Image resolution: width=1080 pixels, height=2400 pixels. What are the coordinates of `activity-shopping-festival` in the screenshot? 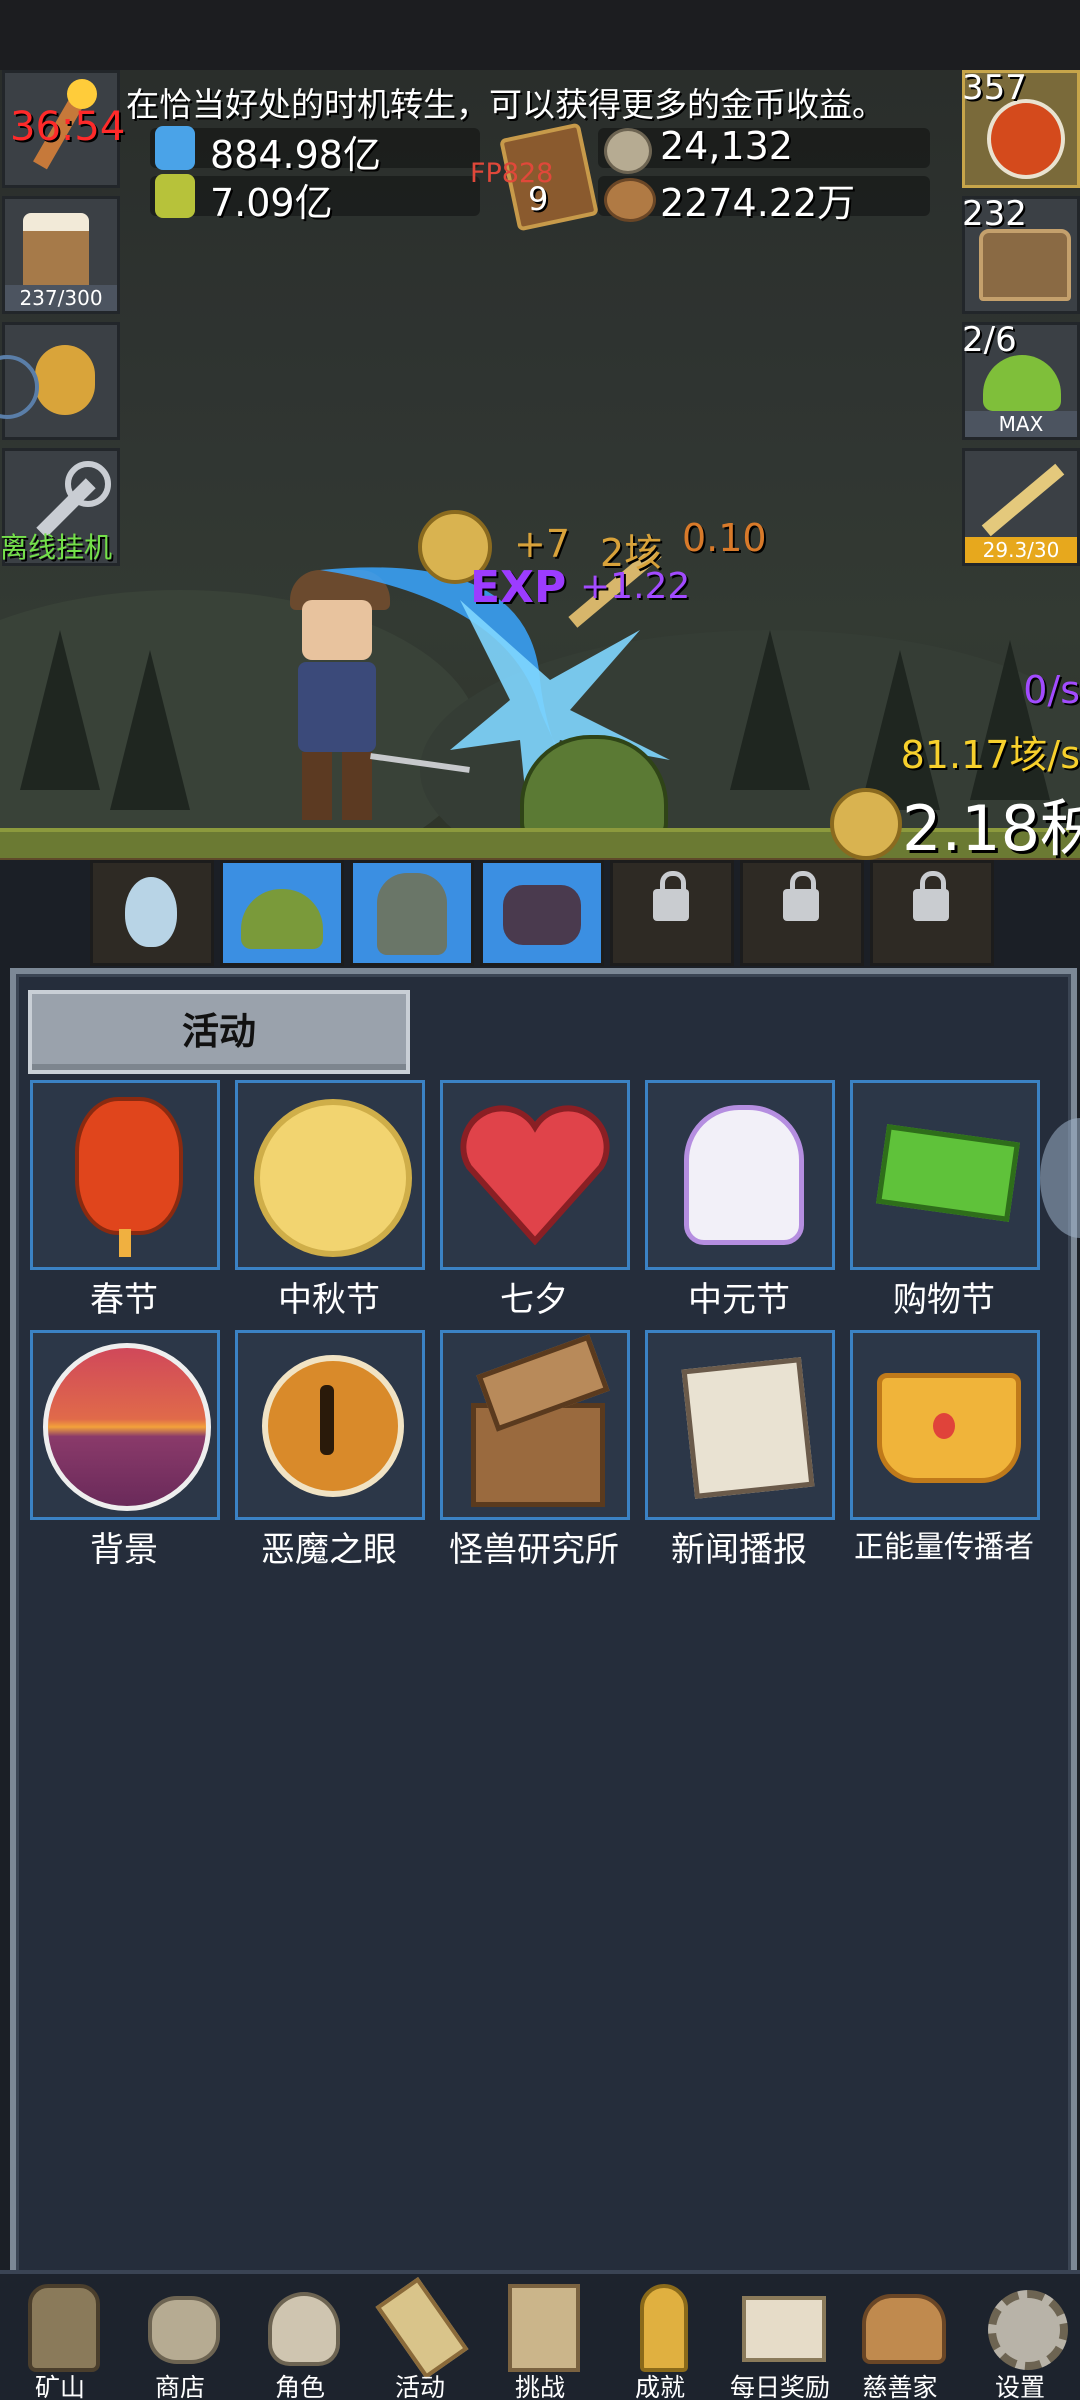 It's located at (945, 1175).